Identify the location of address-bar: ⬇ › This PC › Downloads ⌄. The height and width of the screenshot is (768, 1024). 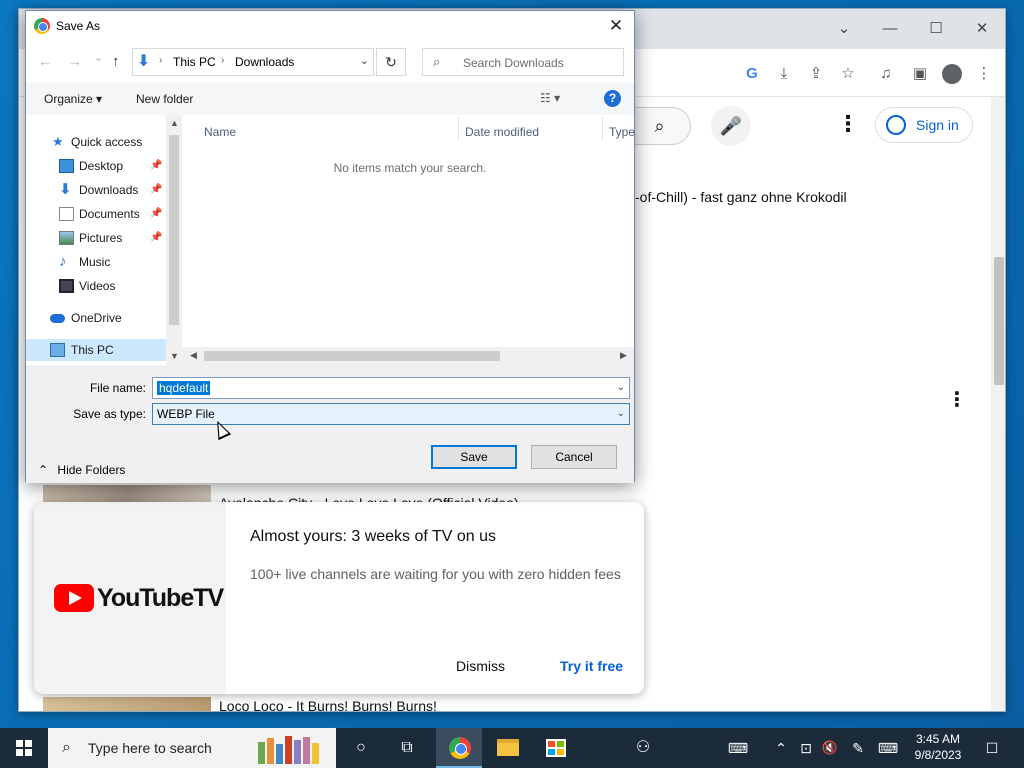
(253, 62).